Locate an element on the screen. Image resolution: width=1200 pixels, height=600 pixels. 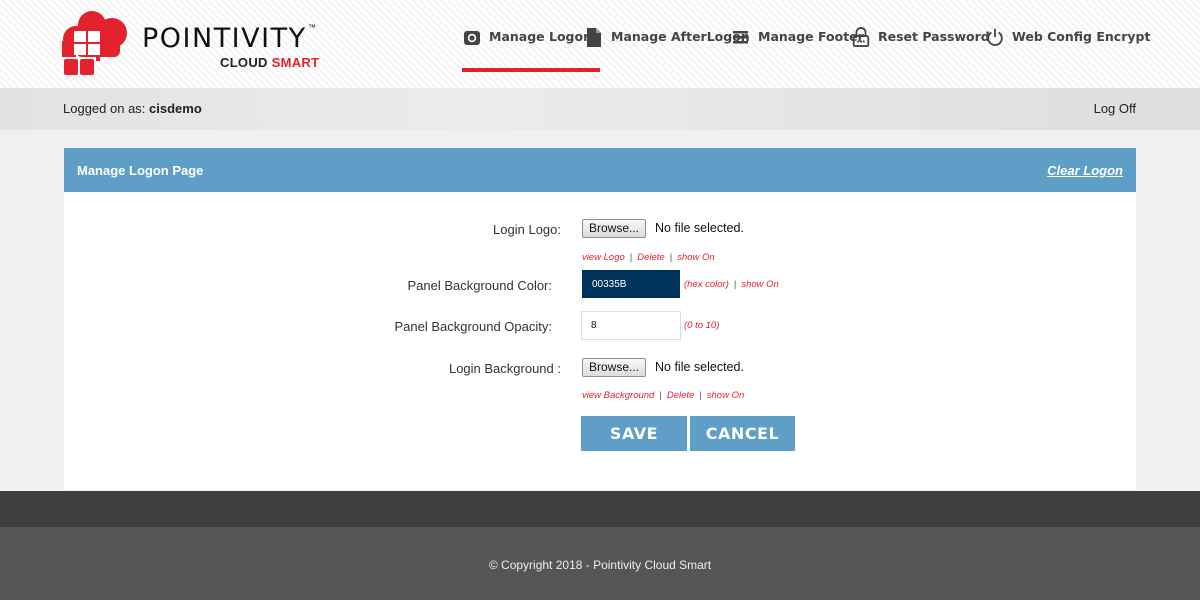
nav-manage-afterlogon: Manage AfterLogon is located at coordinates (667, 49).